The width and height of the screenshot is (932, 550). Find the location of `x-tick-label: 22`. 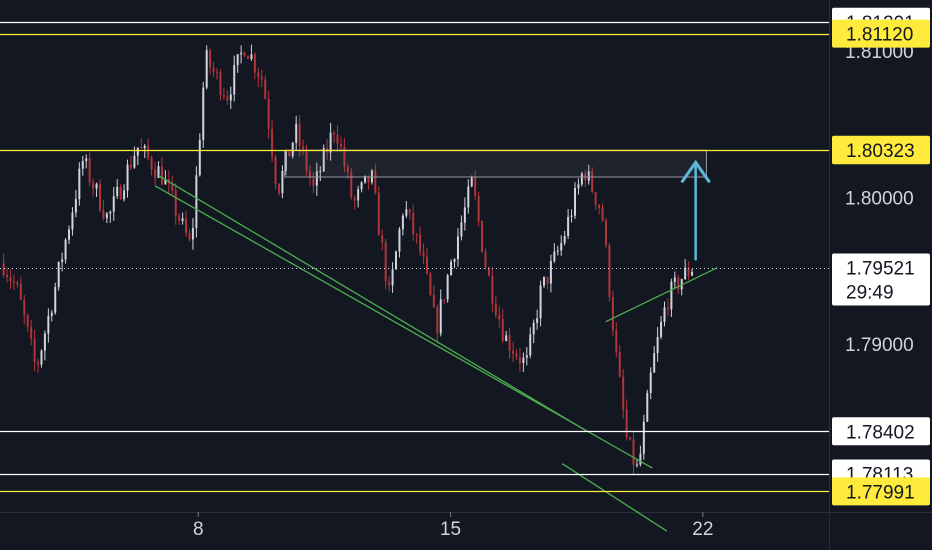

x-tick-label: 22 is located at coordinates (702, 529).